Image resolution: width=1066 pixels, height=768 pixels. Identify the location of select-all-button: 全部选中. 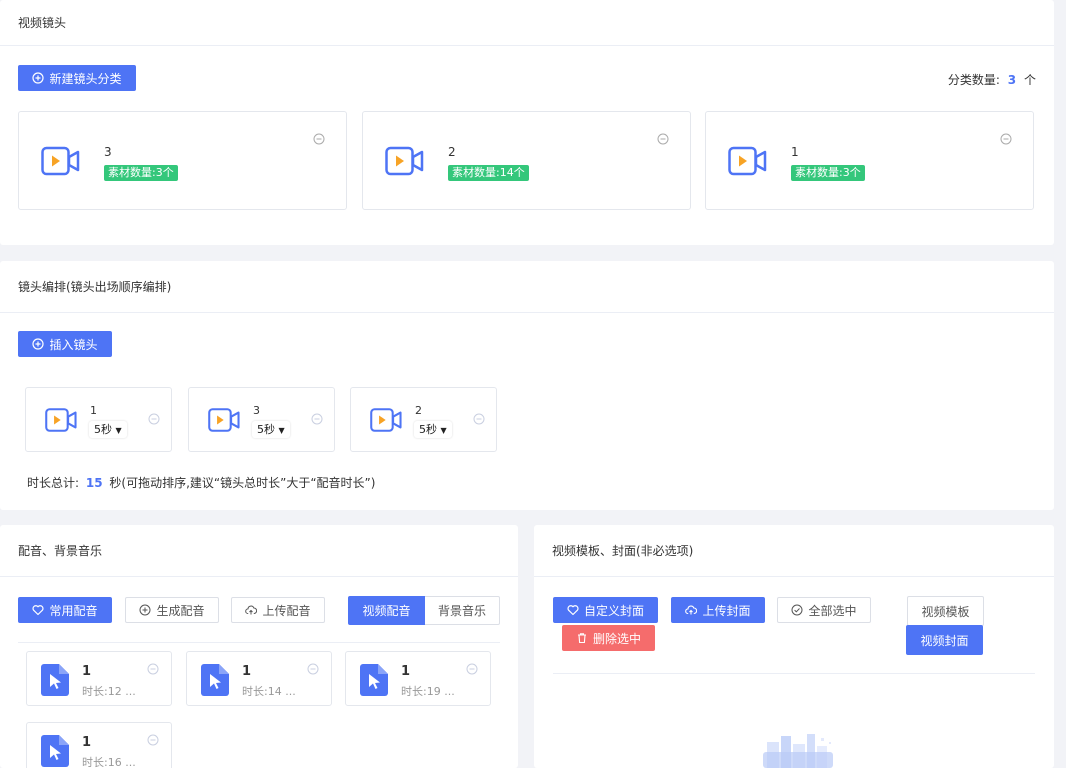
(824, 610).